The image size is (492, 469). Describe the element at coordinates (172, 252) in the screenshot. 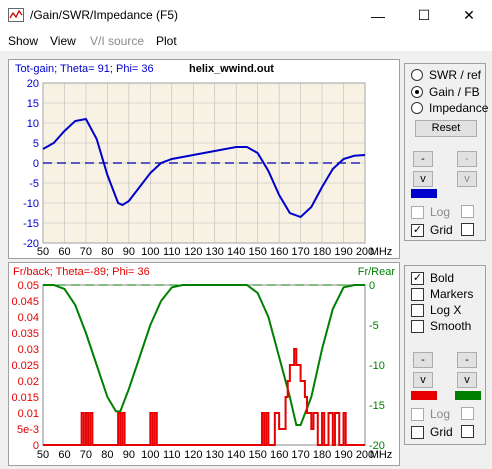

I see `x-tick-label: 110` at that location.